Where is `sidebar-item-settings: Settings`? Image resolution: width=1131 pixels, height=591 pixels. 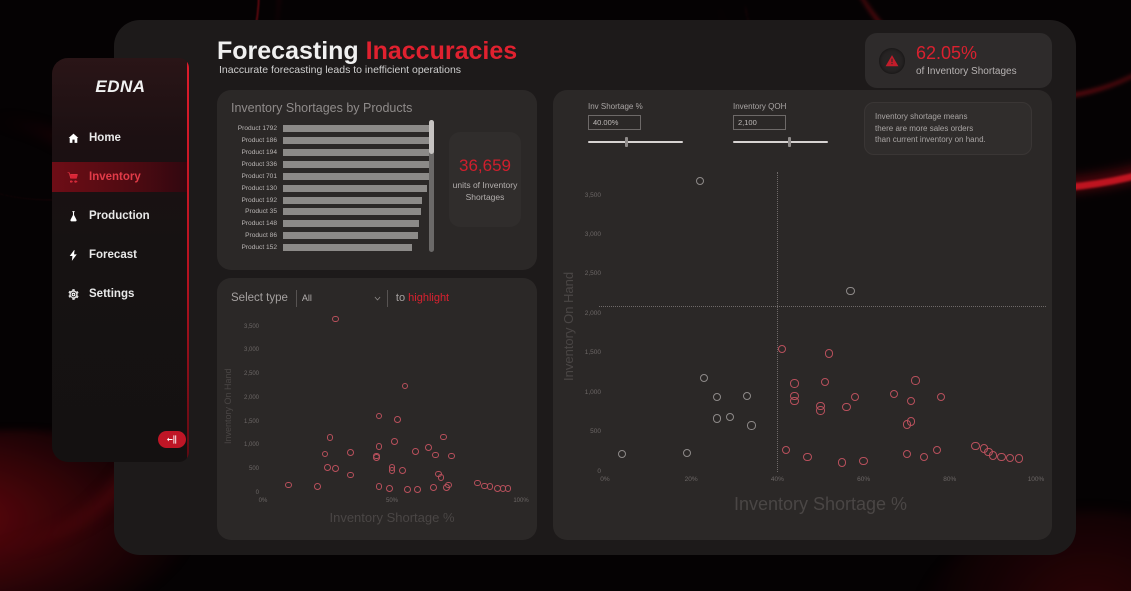
sidebar-item-settings: Settings is located at coordinates (120, 294).